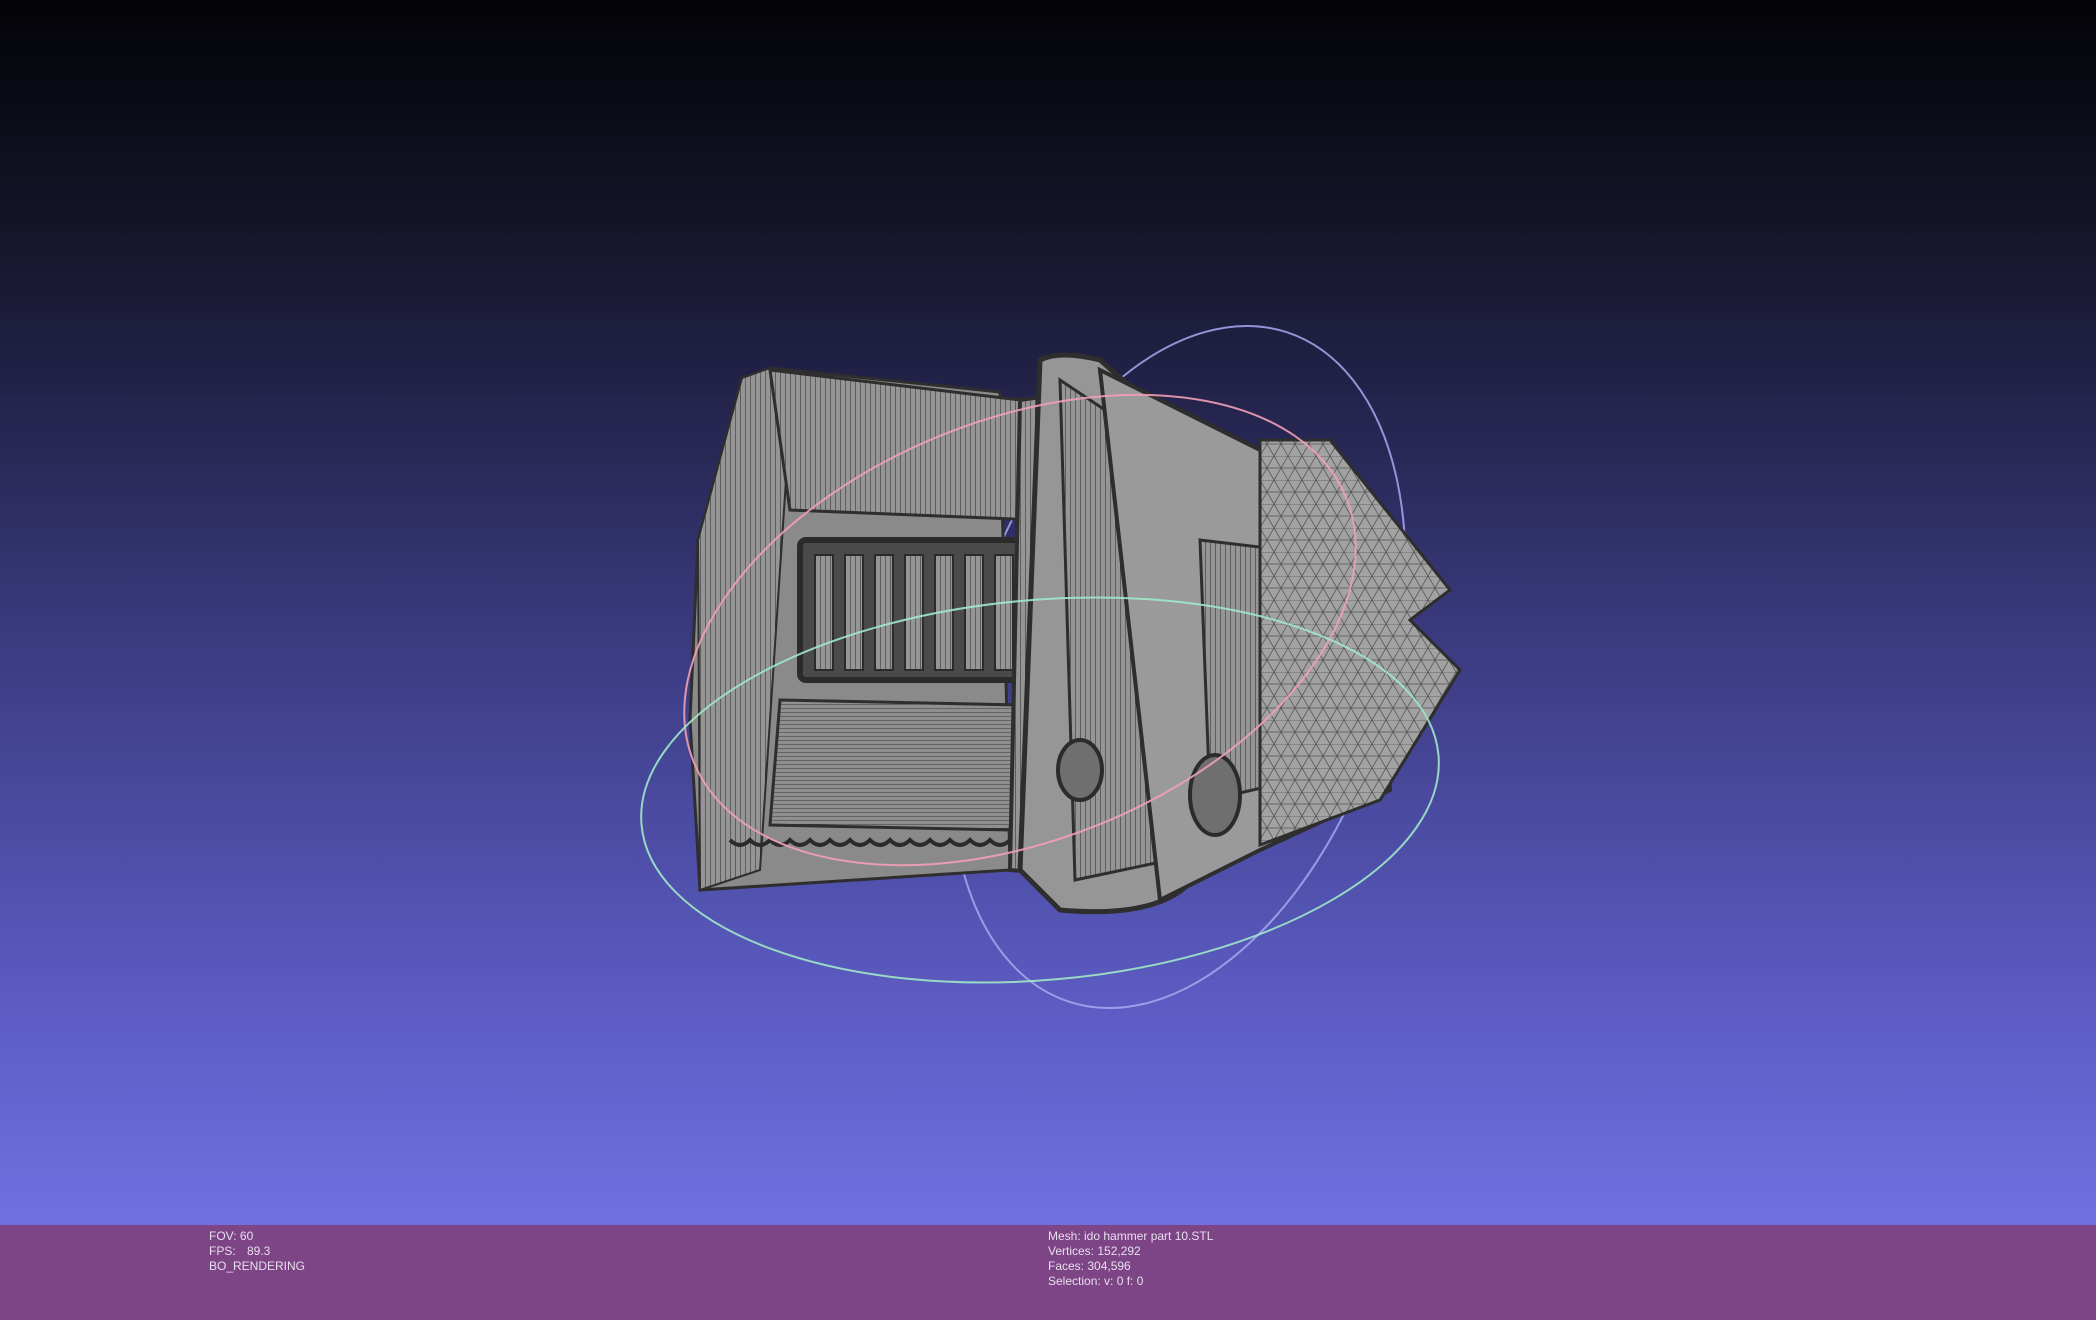 This screenshot has height=1320, width=2096. What do you see at coordinates (257, 1236) in the screenshot?
I see `fov-line: FOV: 60` at bounding box center [257, 1236].